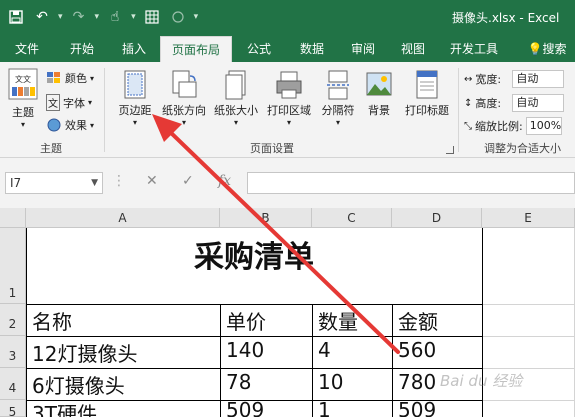 The width and height of the screenshot is (575, 417). I want to click on select-all-corner, so click(13, 218).